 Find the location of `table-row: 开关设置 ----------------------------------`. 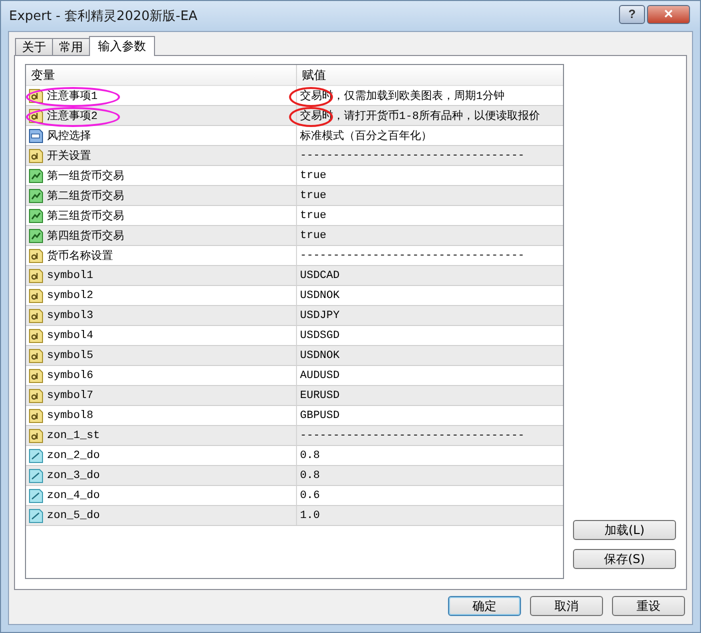

table-row: 开关设置 ---------------------------------- is located at coordinates (294, 156).